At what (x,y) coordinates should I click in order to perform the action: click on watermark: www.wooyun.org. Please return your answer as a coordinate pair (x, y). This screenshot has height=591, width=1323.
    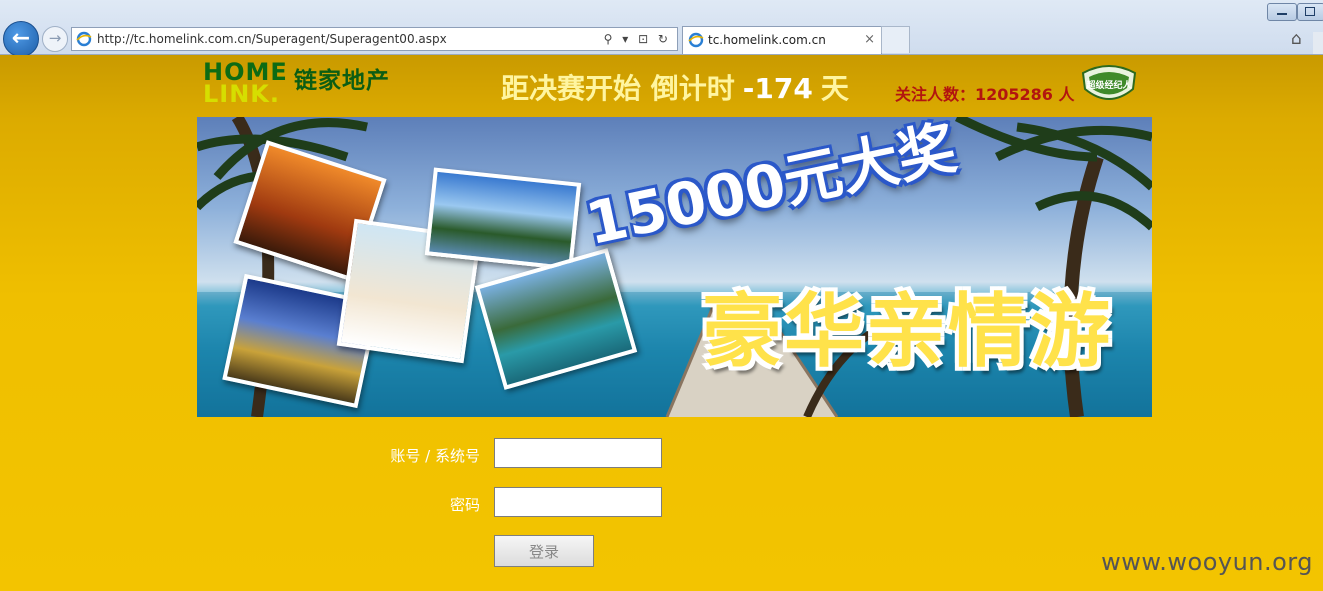
    Looking at the image, I should click on (1207, 562).